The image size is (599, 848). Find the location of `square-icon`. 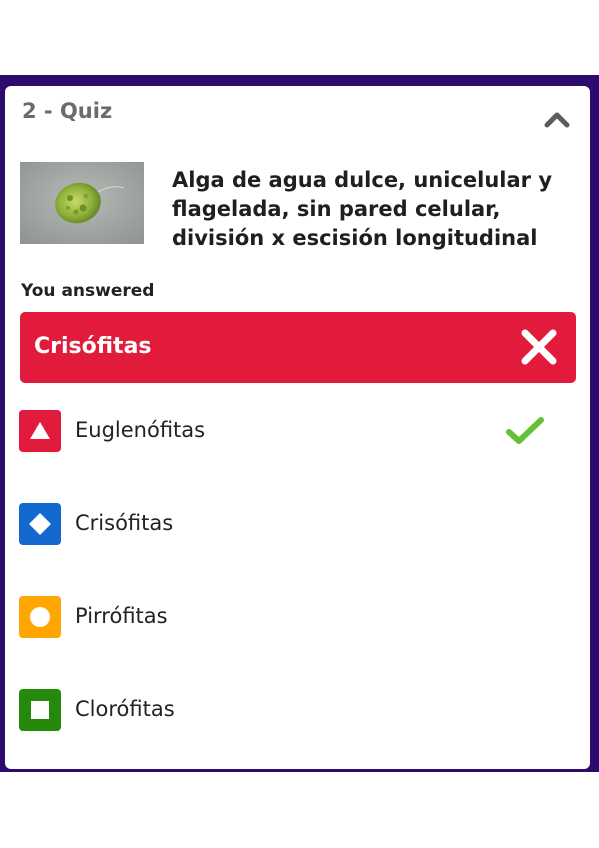

square-icon is located at coordinates (40, 710).